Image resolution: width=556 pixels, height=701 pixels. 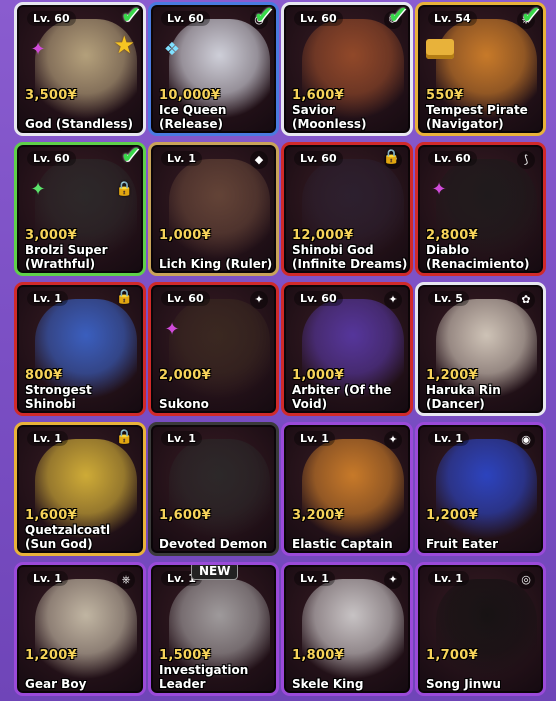 What do you see at coordinates (347, 69) in the screenshot?
I see `unit-card: Lv. 60 ☾ ✔ 1,600¥ Savior (Moonless)` at bounding box center [347, 69].